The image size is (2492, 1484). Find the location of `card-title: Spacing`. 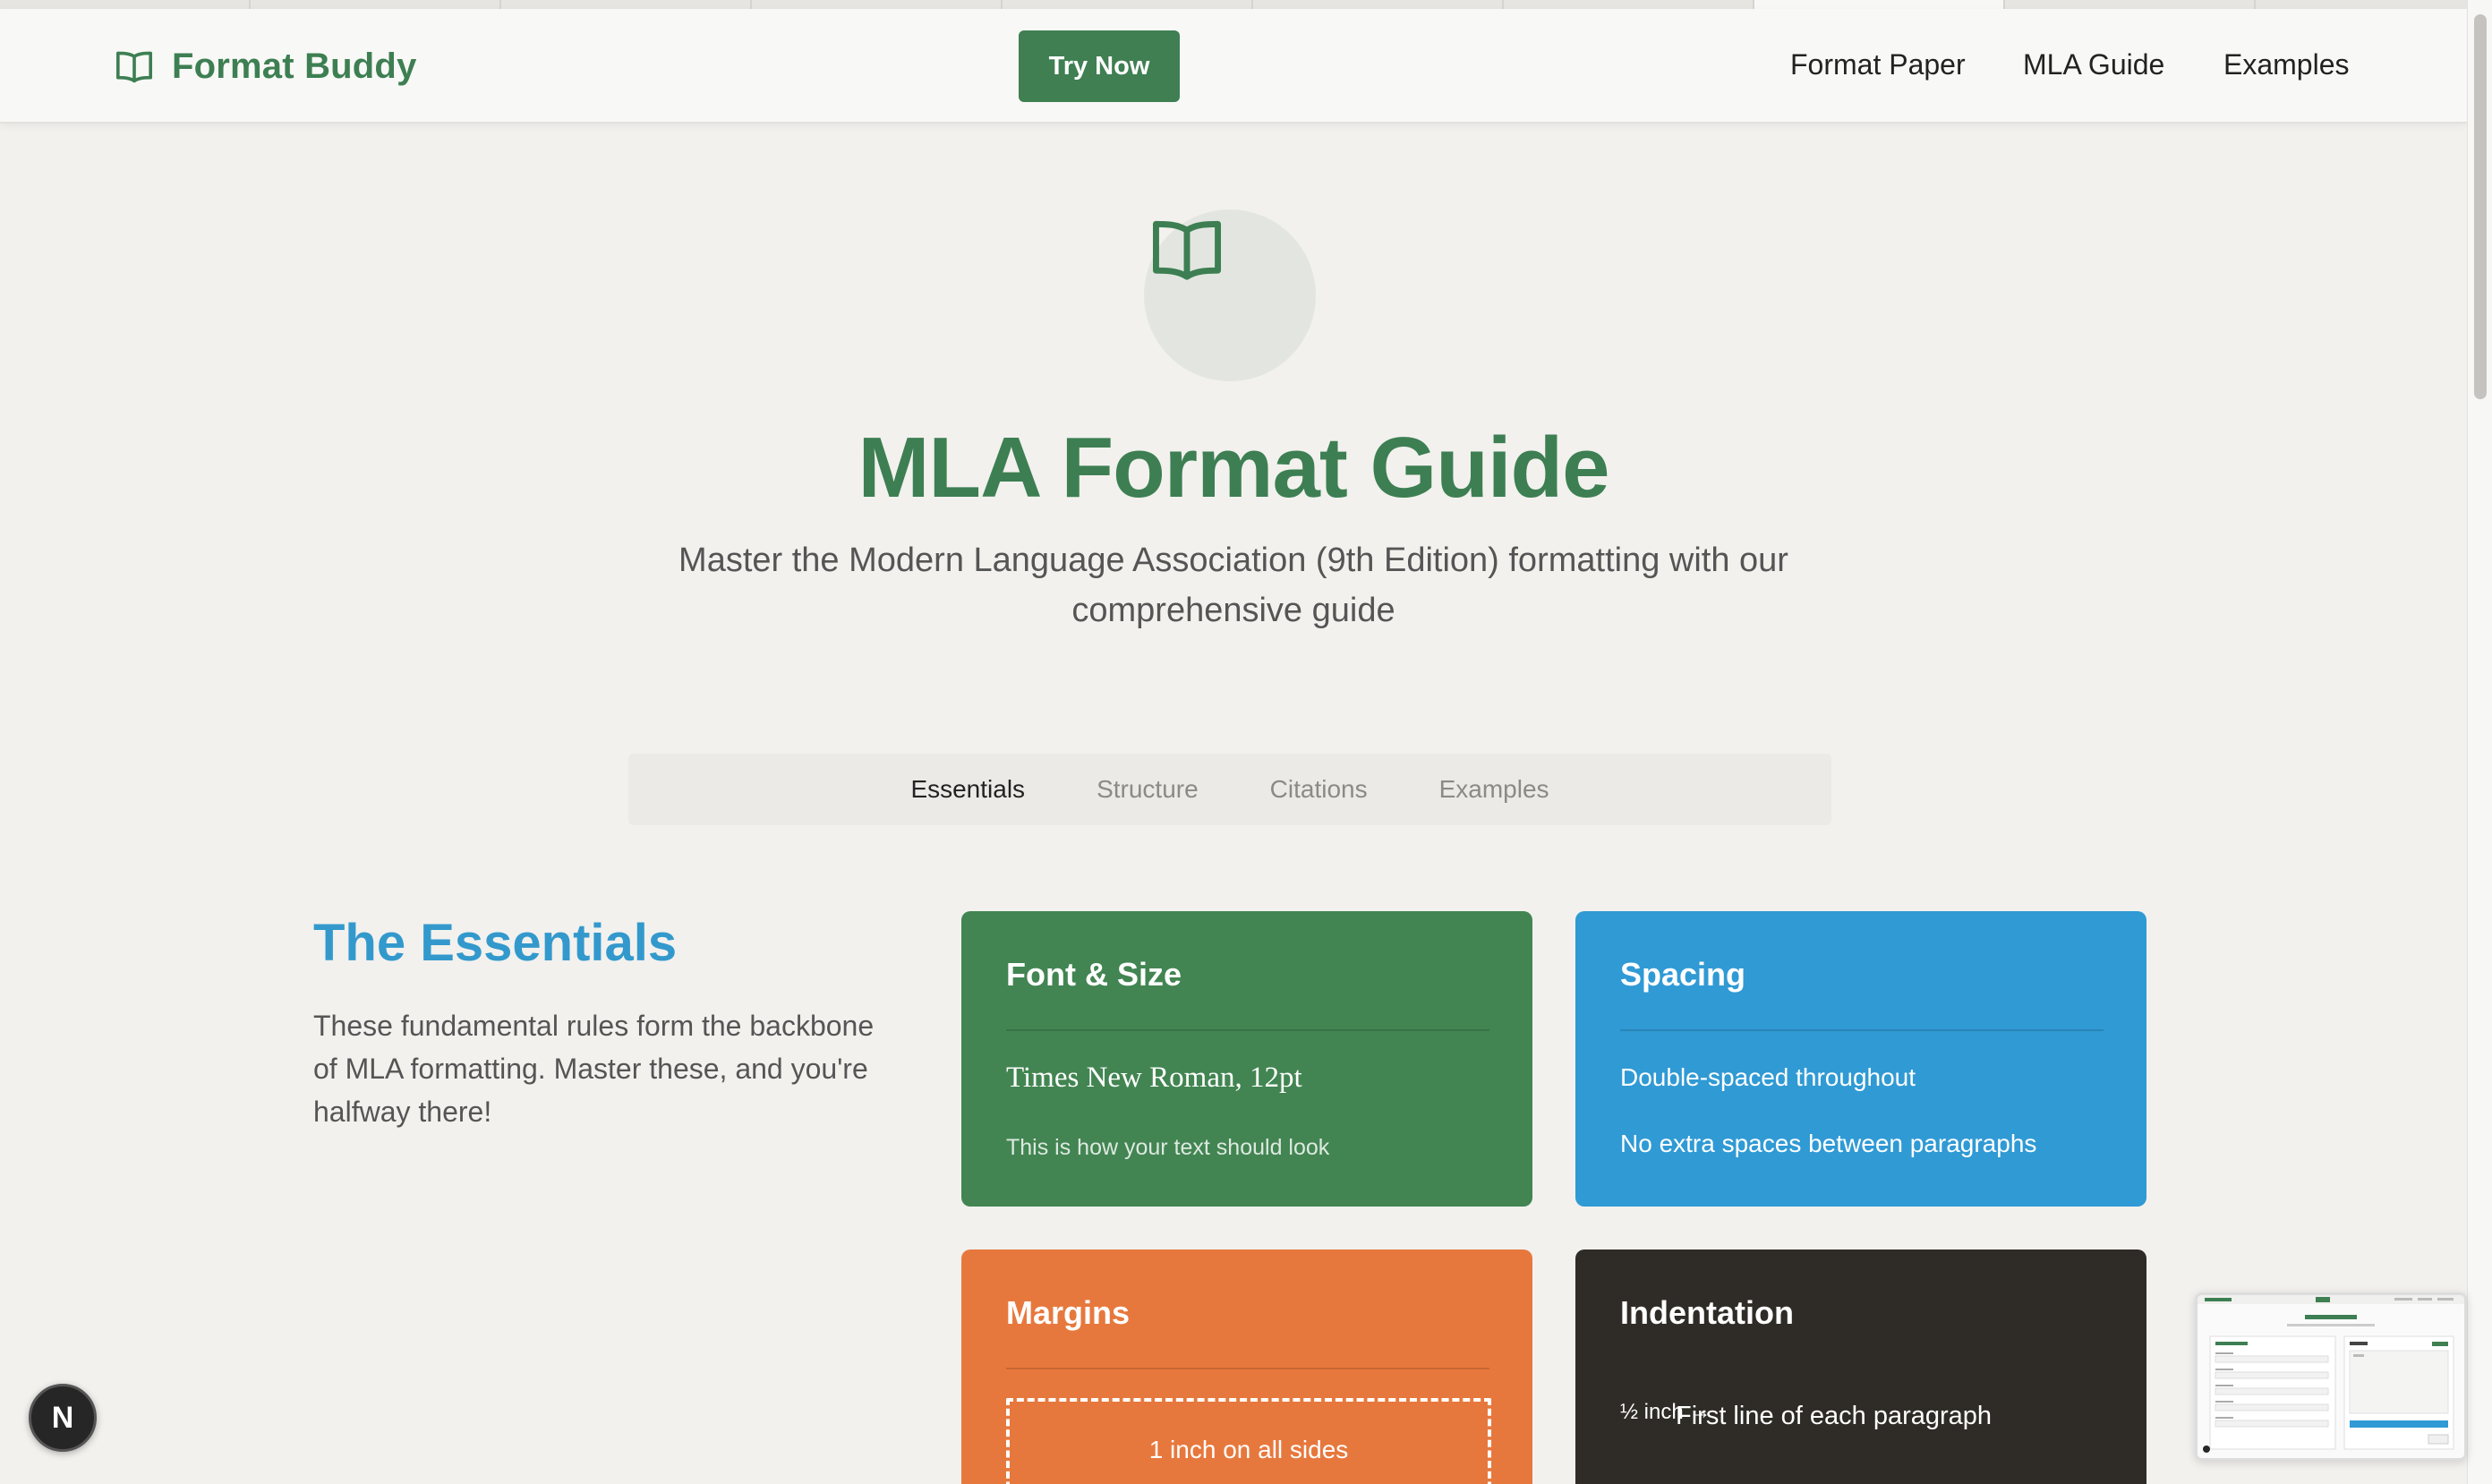

card-title: Spacing is located at coordinates (1683, 974).